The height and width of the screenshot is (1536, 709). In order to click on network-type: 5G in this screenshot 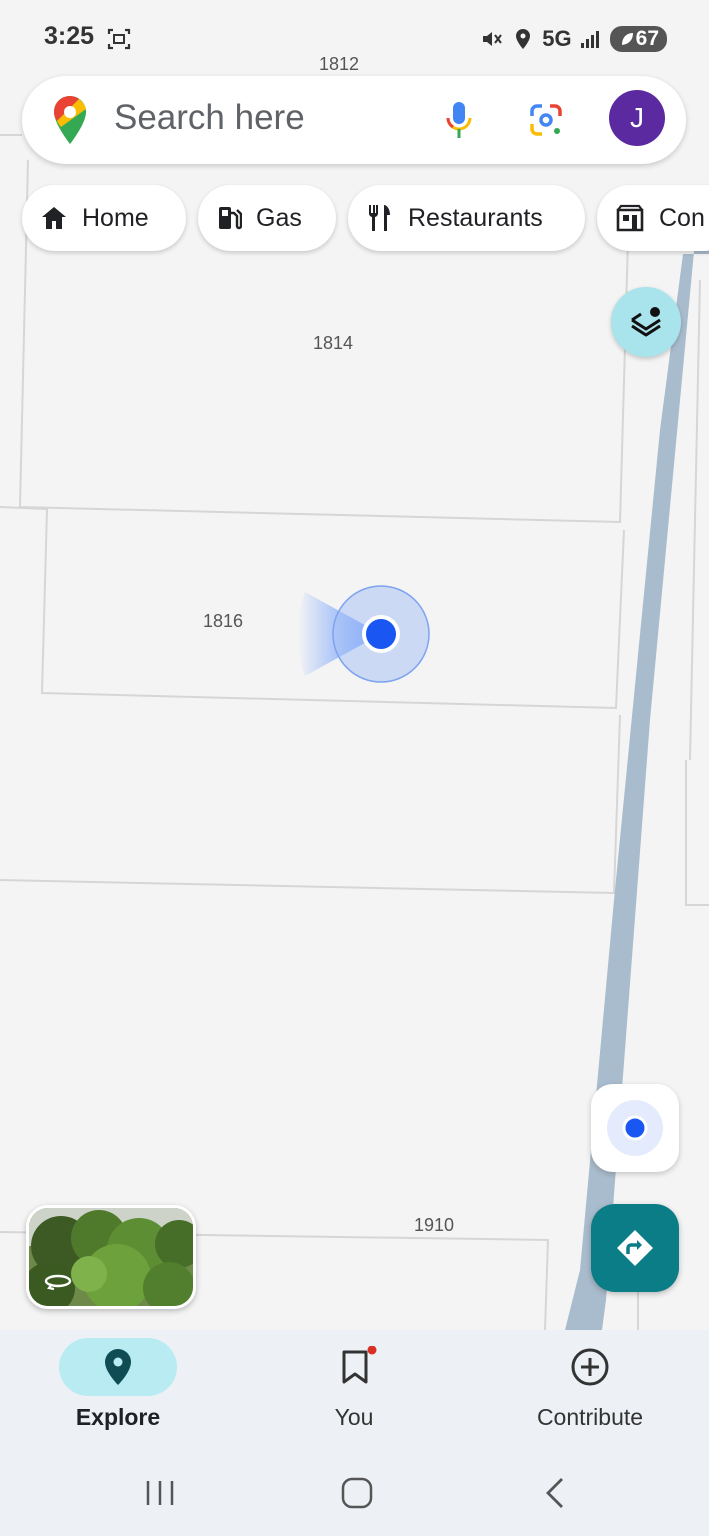, I will do `click(557, 38)`.